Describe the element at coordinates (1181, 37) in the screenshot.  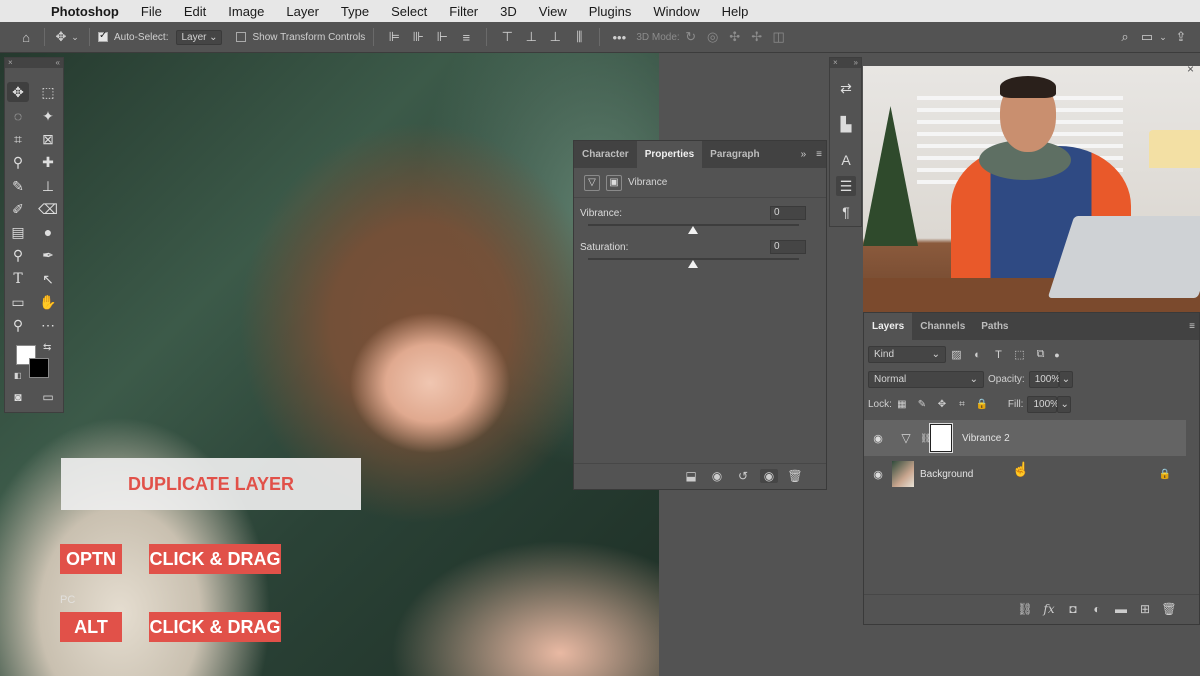
I see `share-icon: ⇪` at that location.